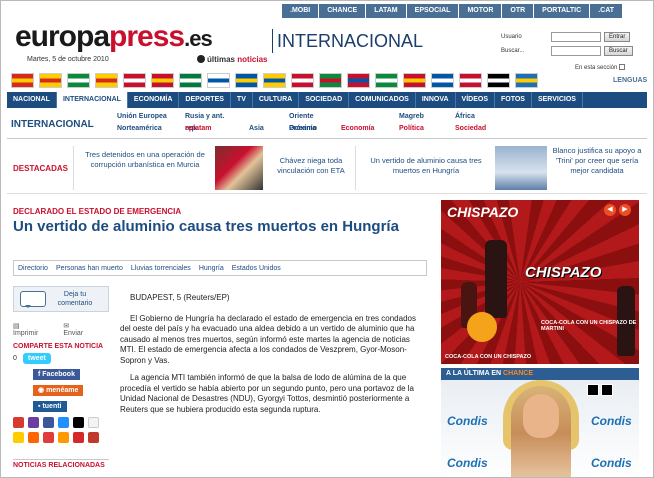 This screenshot has width=654, height=478. What do you see at coordinates (58, 390) in the screenshot?
I see `meneame-share-button: ◉ menéame` at bounding box center [58, 390].